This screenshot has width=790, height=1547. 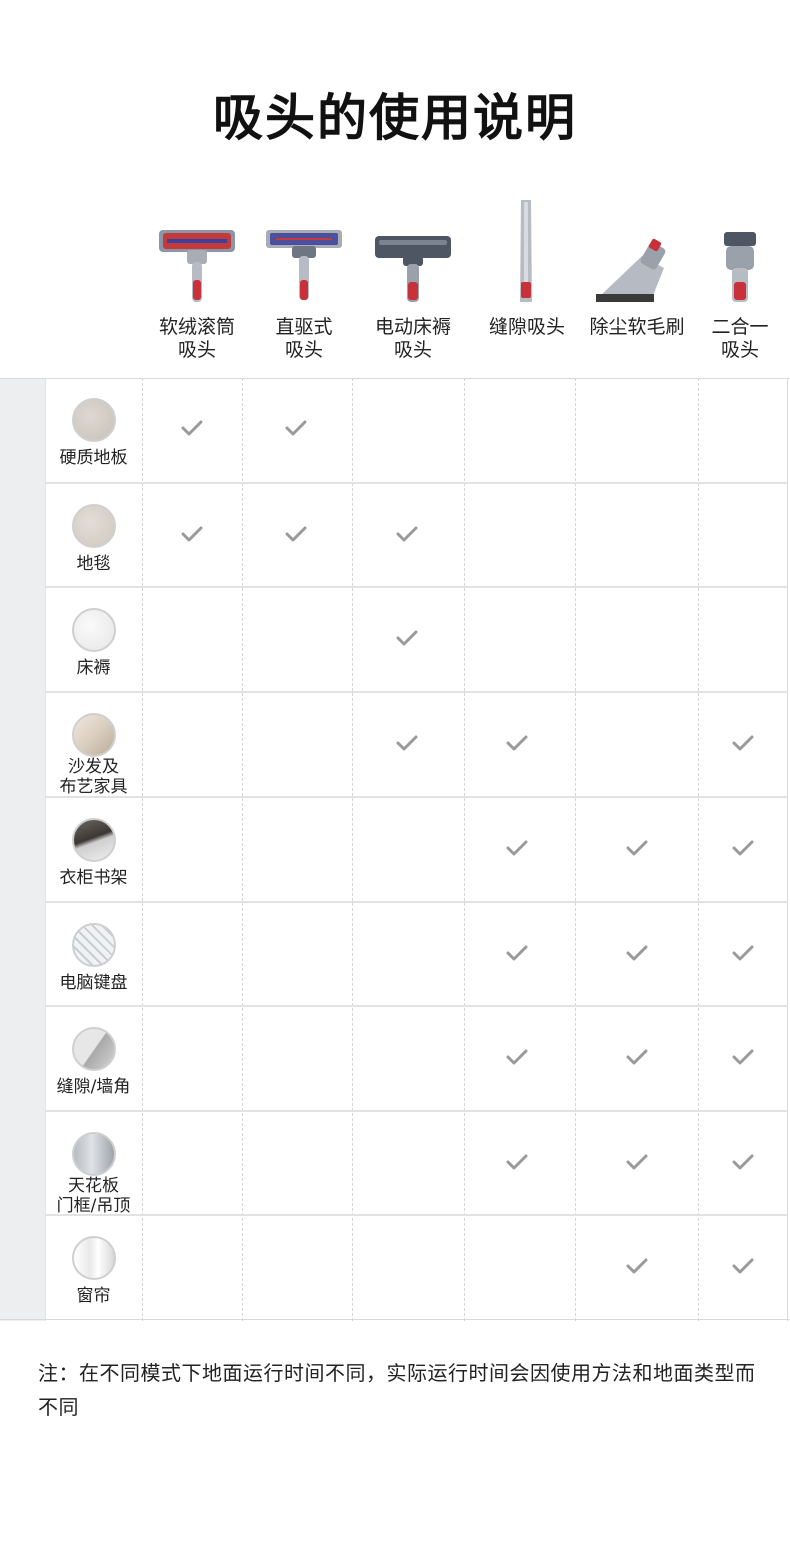 I want to click on direct-drive-head-icon, so click(x=304, y=248).